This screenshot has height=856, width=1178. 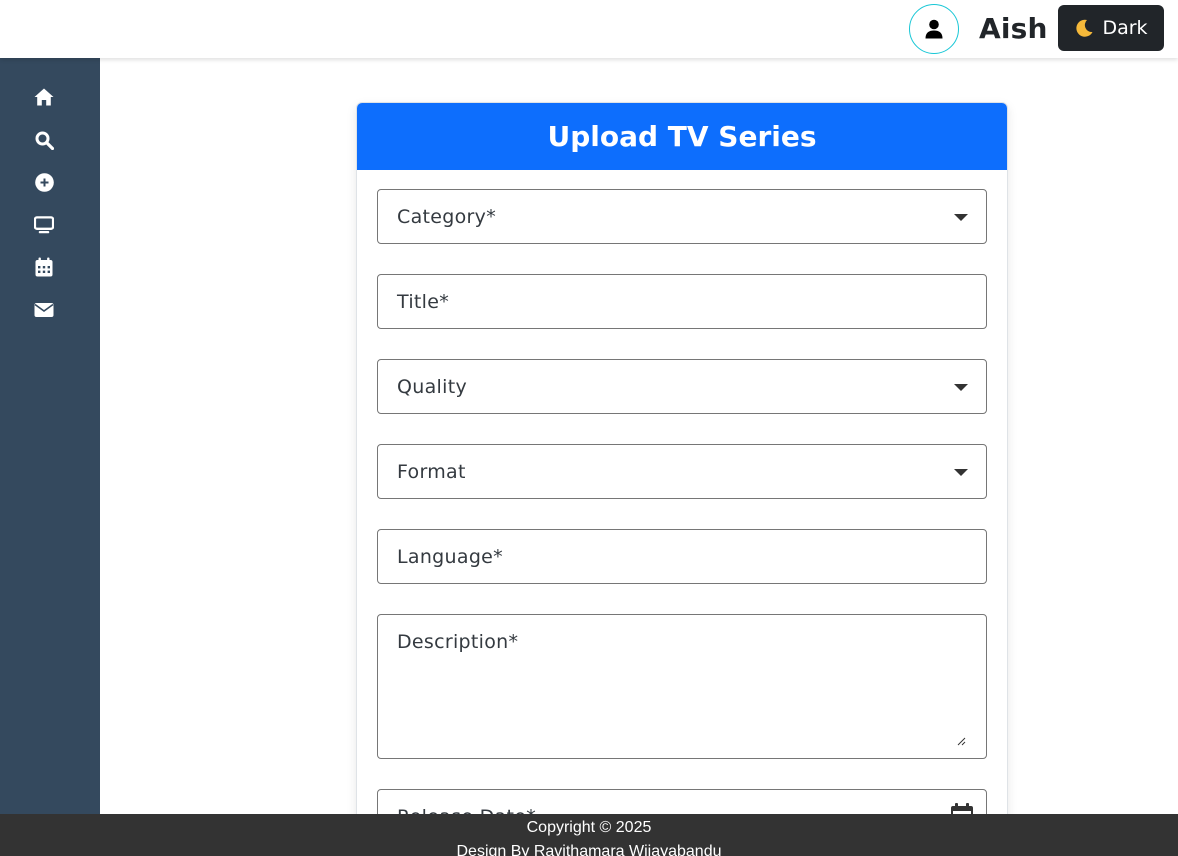 What do you see at coordinates (682, 556) in the screenshot?
I see `language-input: Language*` at bounding box center [682, 556].